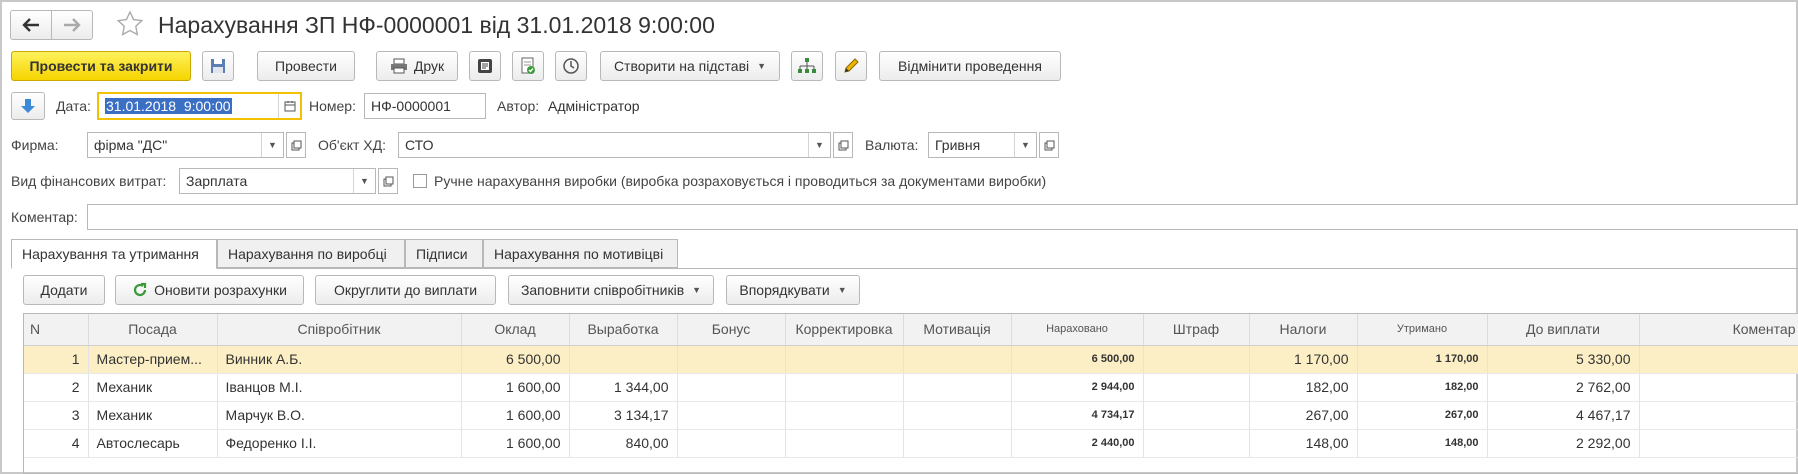 The image size is (1798, 474). What do you see at coordinates (31, 25) in the screenshot?
I see `back-button` at bounding box center [31, 25].